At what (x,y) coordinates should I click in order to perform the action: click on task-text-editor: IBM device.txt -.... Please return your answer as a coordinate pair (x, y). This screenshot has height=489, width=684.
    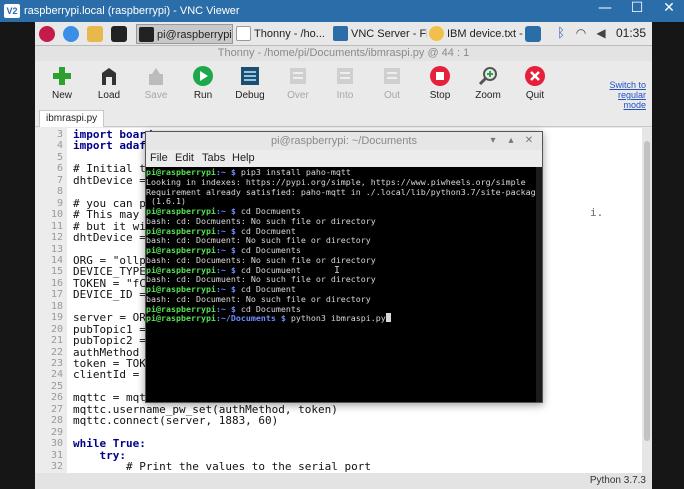
    Looking at the image, I should click on (475, 34).